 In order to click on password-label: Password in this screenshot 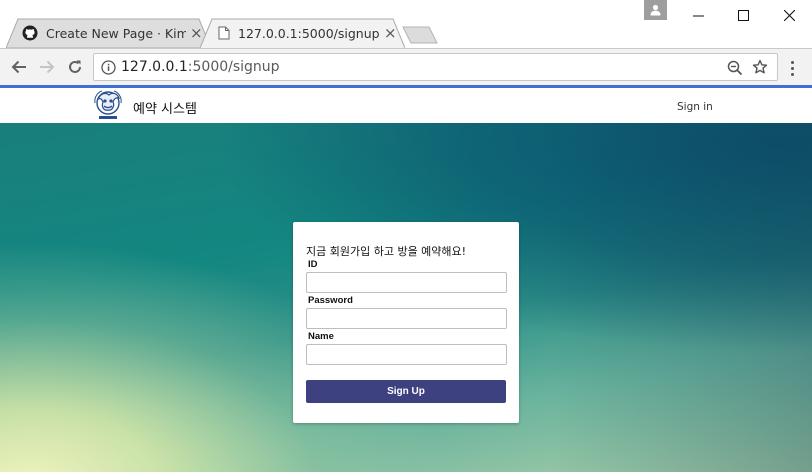, I will do `click(330, 300)`.